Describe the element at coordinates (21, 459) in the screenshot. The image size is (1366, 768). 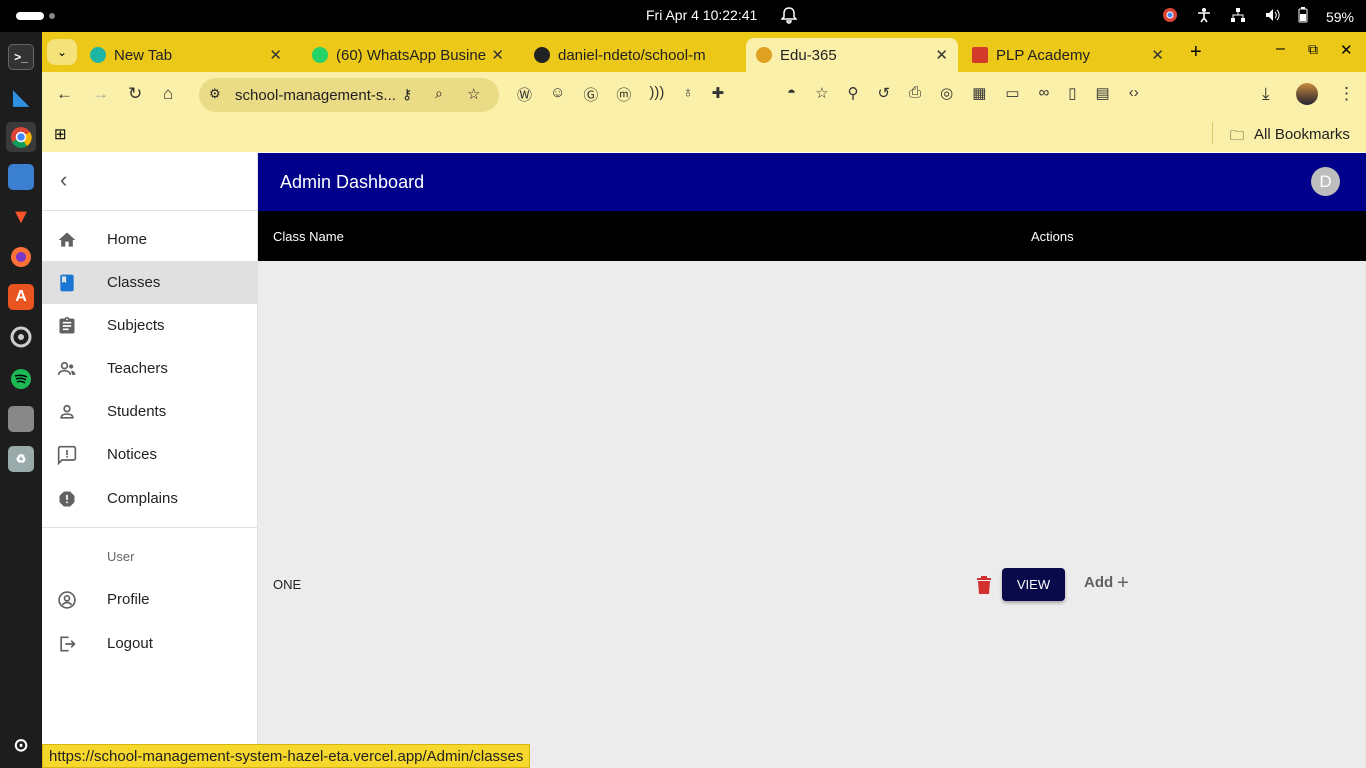
I see `trash-icon: ♻` at that location.